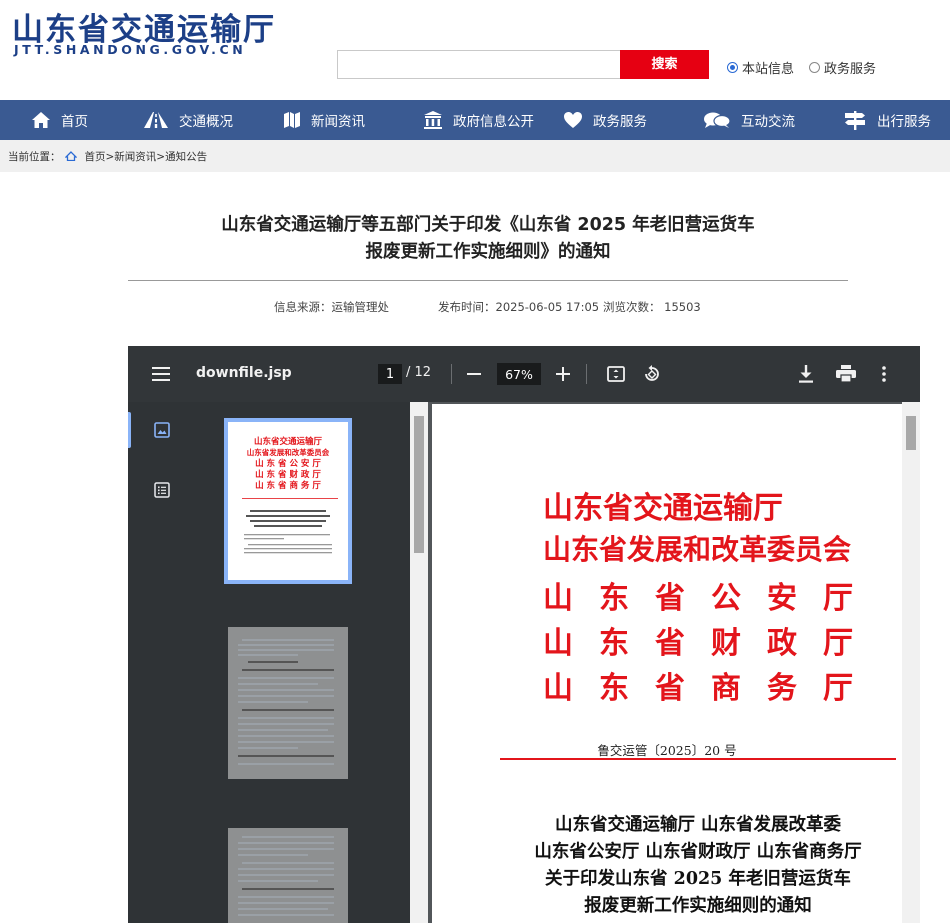 The height and width of the screenshot is (923, 950). What do you see at coordinates (698, 643) in the screenshot?
I see `issuer-org-4-text: 山东省财政厅` at bounding box center [698, 643].